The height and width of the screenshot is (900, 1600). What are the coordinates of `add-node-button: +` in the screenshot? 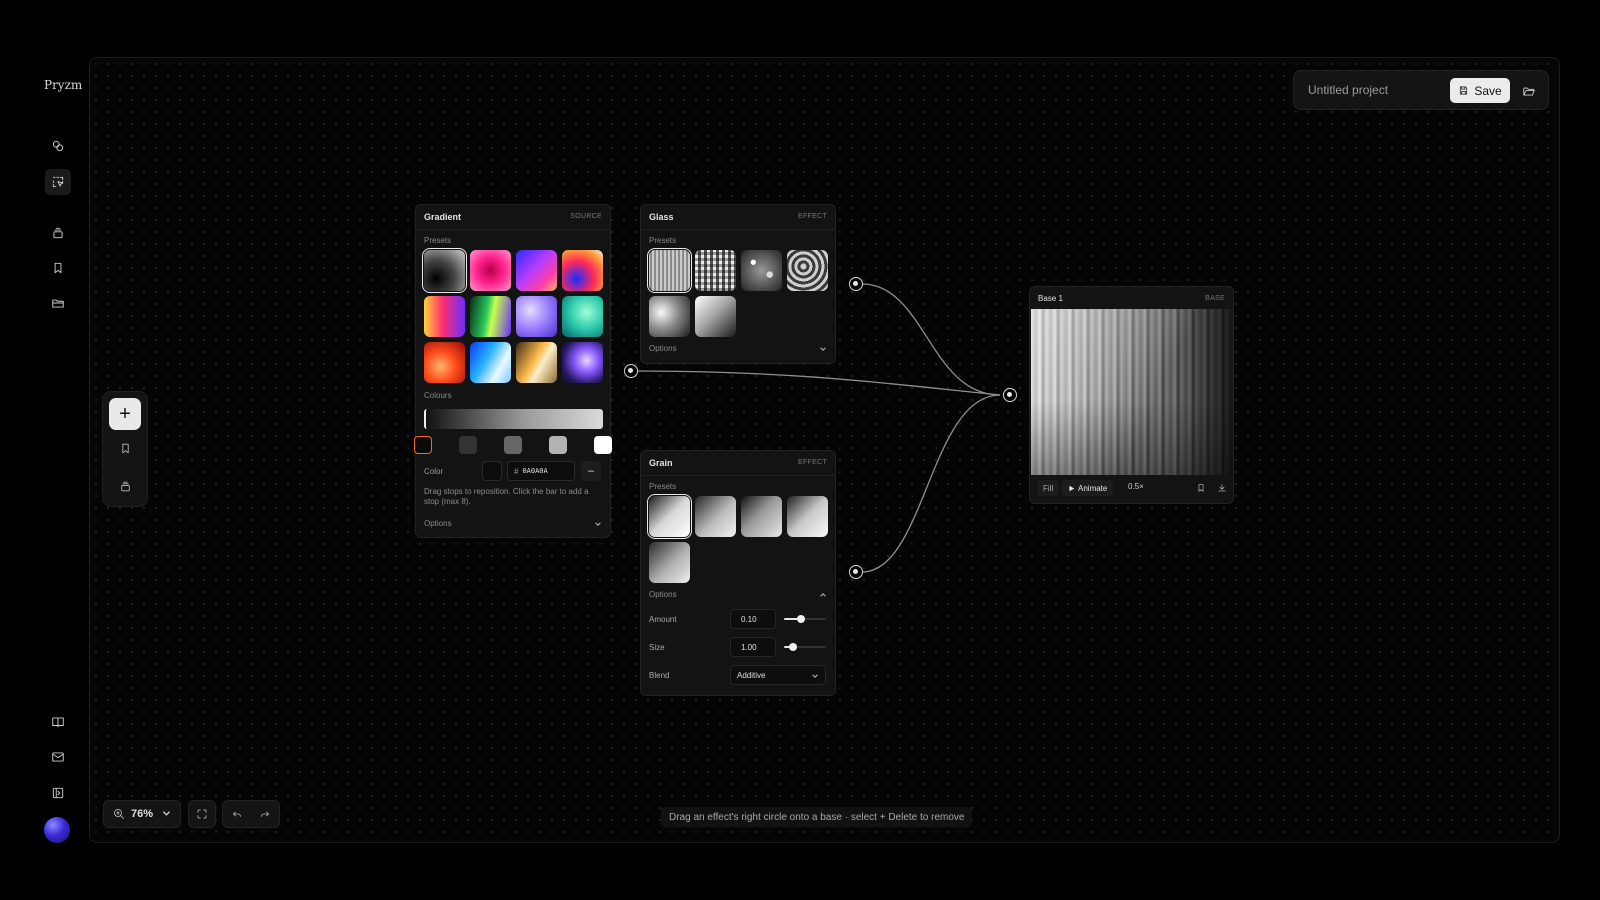 It's located at (125, 414).